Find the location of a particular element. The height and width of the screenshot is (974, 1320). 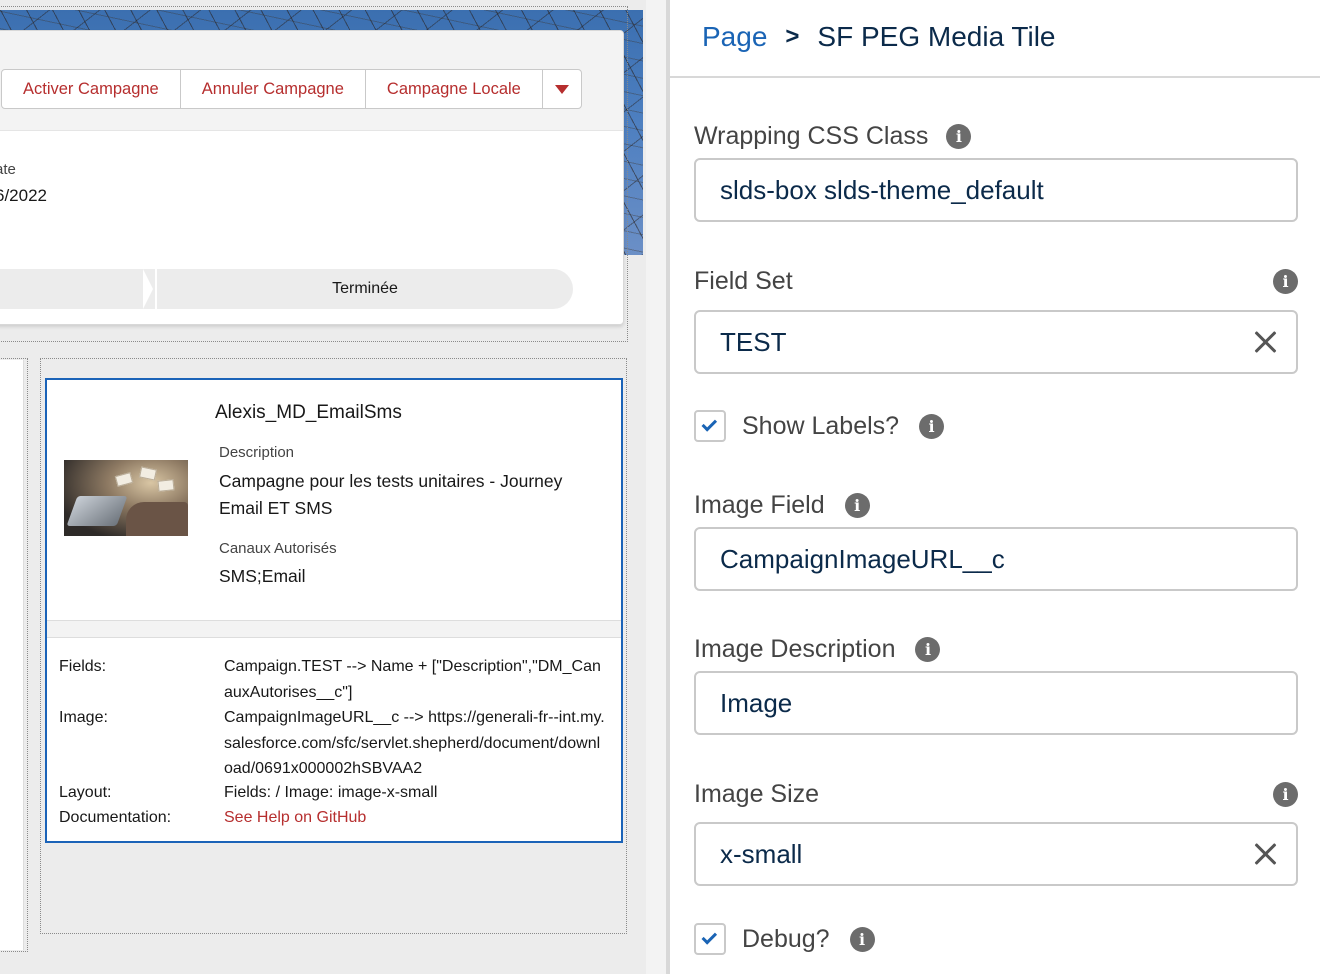

wrapping-css-label: Wrapping CSS Class is located at coordinates (811, 136).